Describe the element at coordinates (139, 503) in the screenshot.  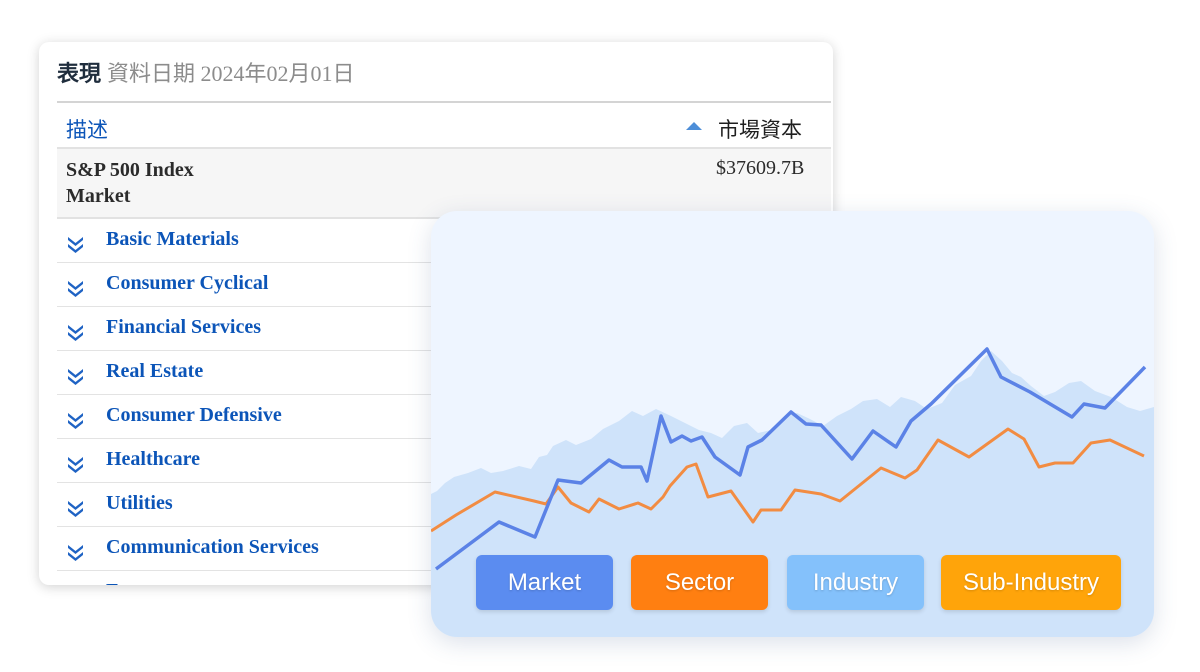
I see `sector-name: Utilities` at that location.